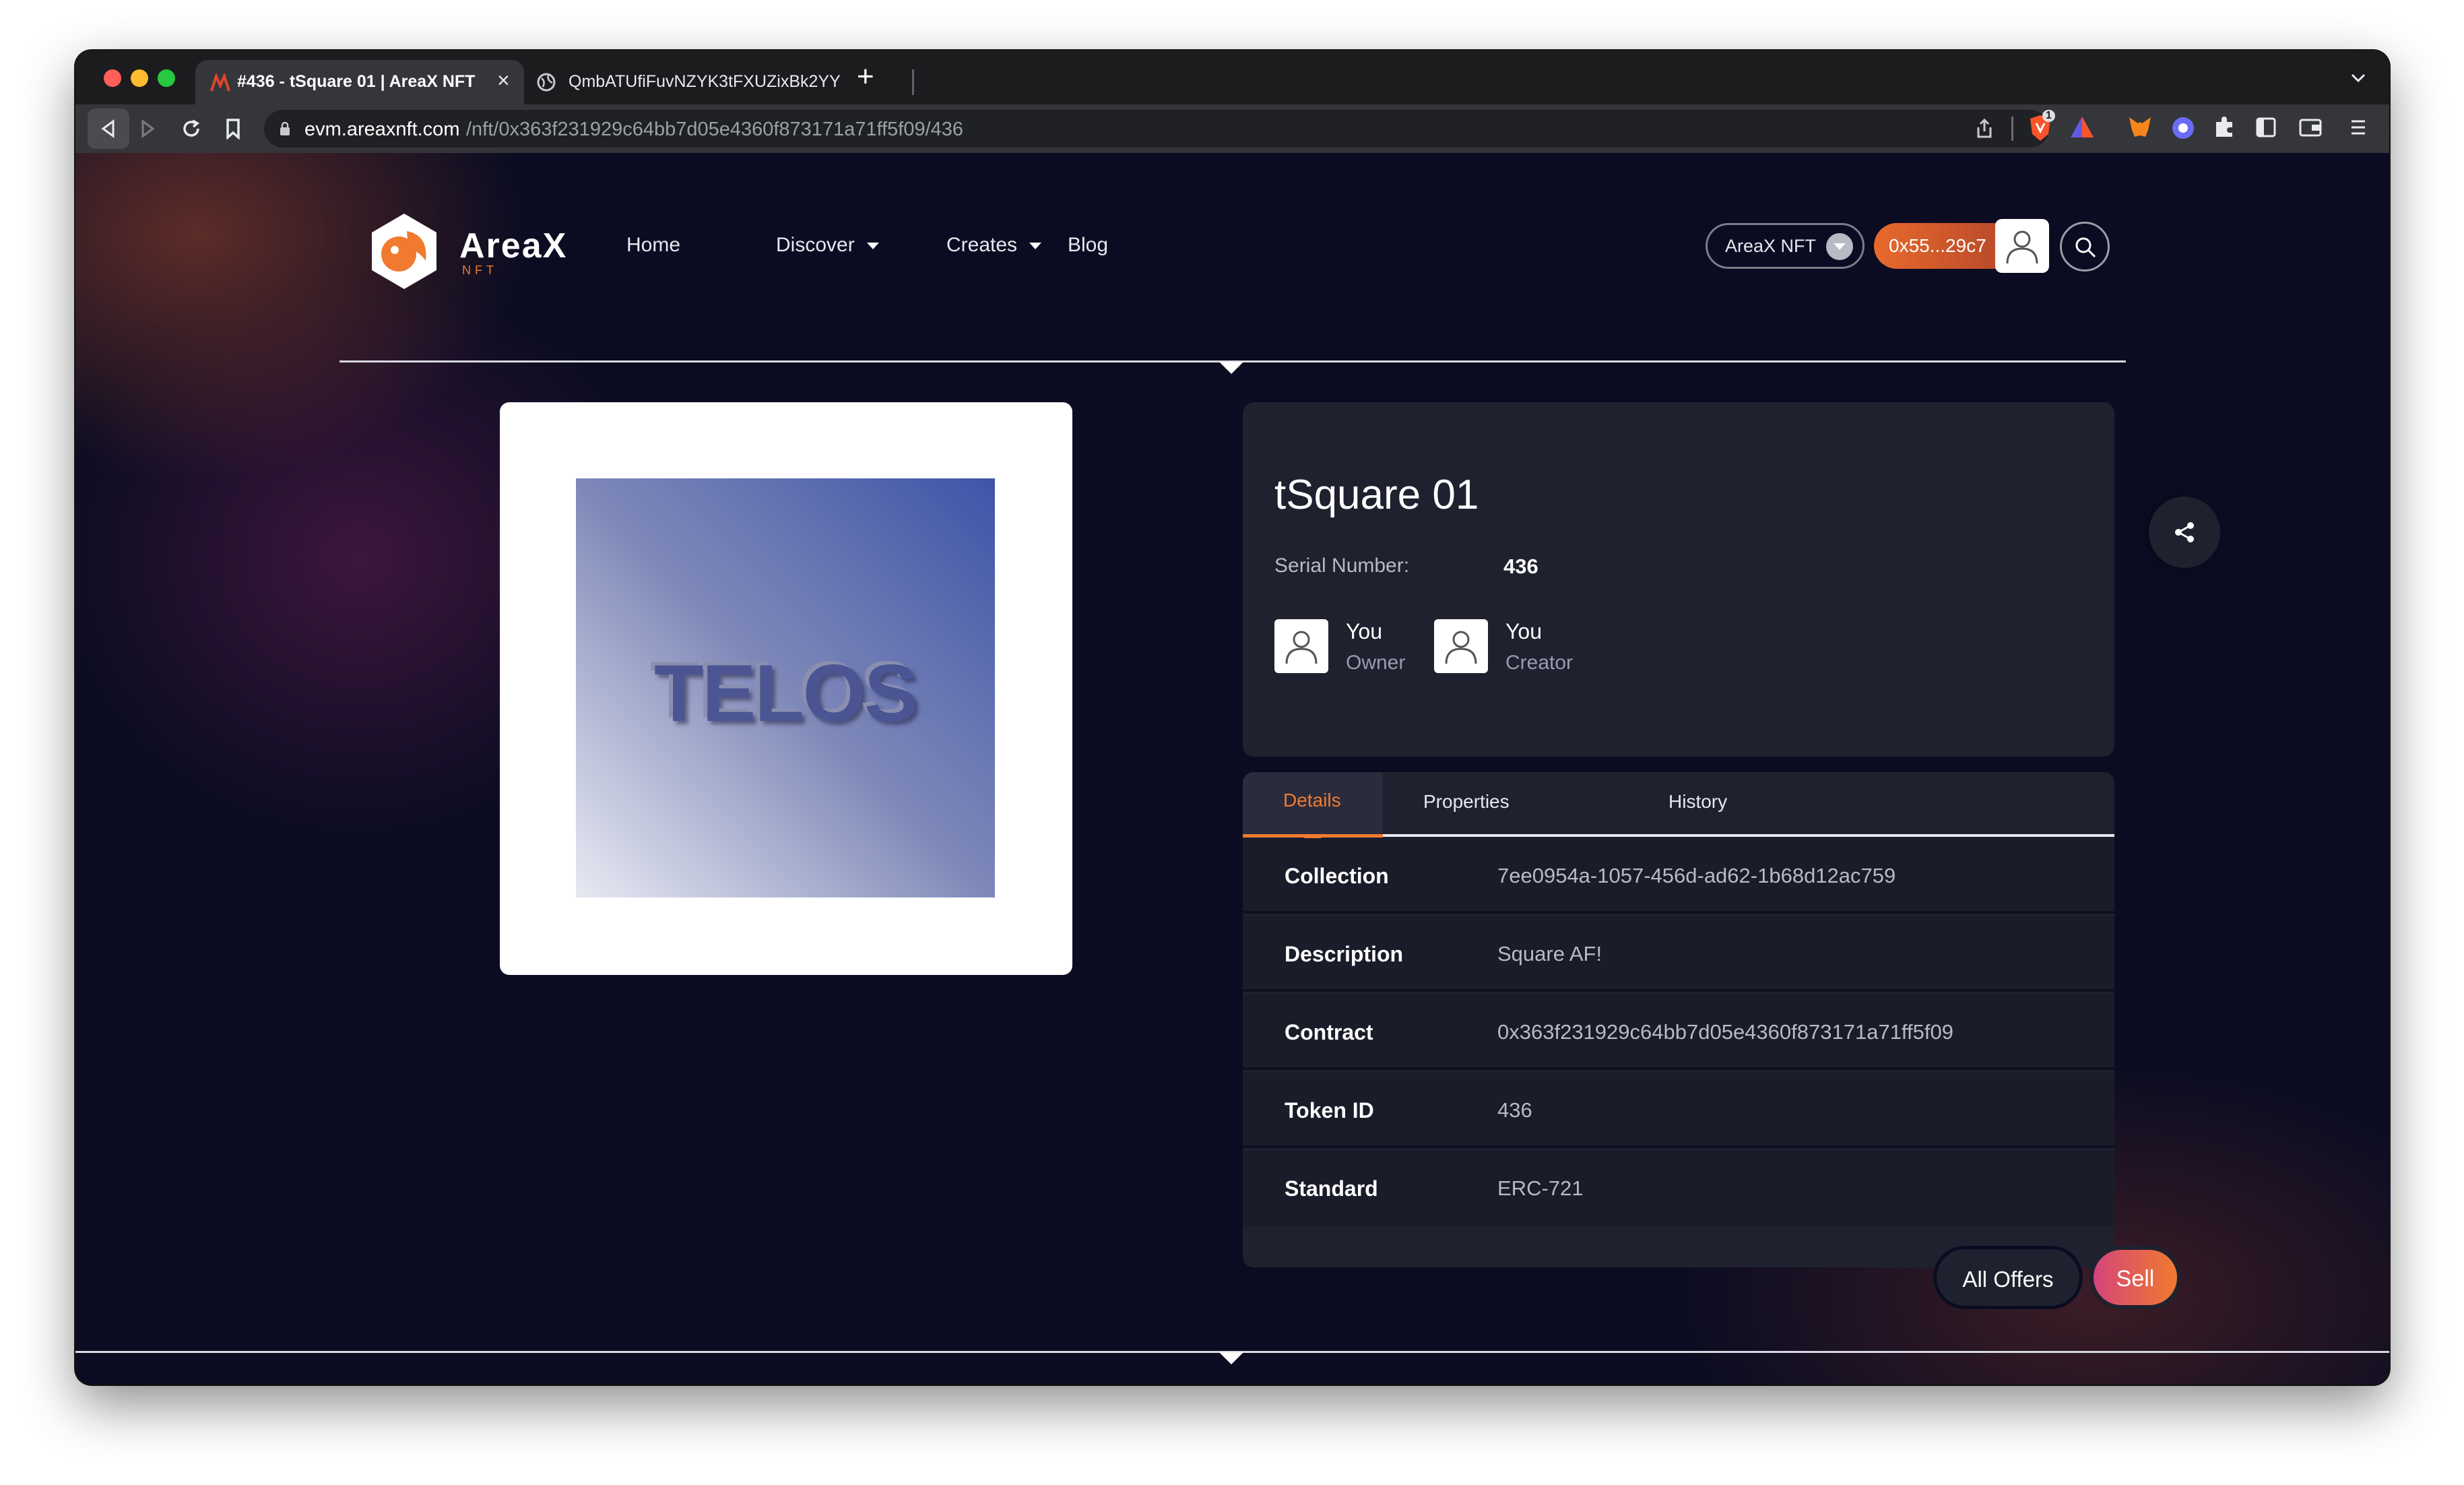 The image size is (2464, 1485). What do you see at coordinates (220, 83) in the screenshot?
I see `areax-favicon-icon` at bounding box center [220, 83].